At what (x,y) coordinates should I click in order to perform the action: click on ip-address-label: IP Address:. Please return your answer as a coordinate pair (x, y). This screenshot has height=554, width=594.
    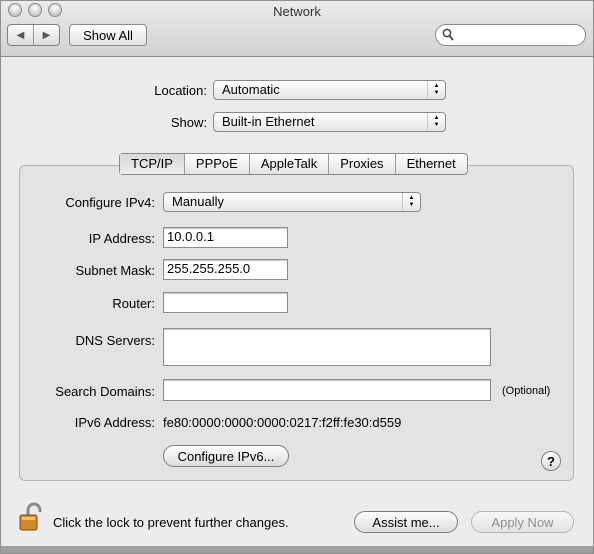
    Looking at the image, I should click on (121, 238).